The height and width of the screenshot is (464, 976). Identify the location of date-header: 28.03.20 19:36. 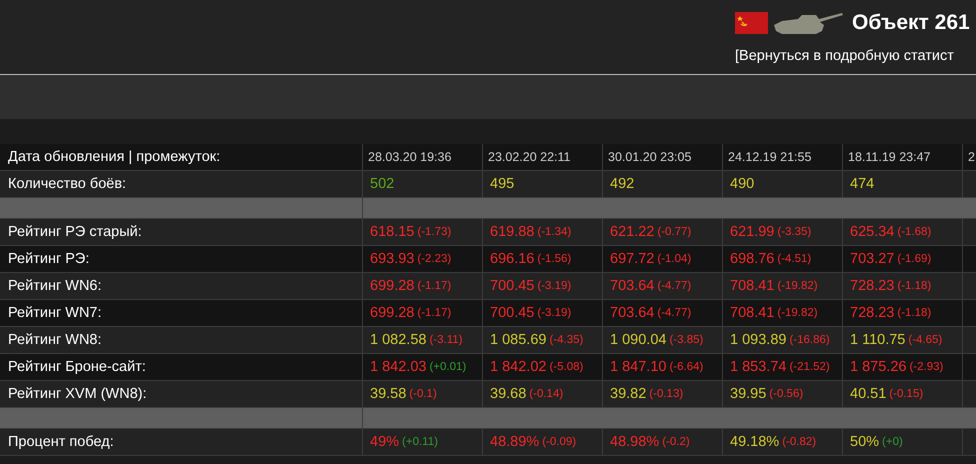
(422, 157).